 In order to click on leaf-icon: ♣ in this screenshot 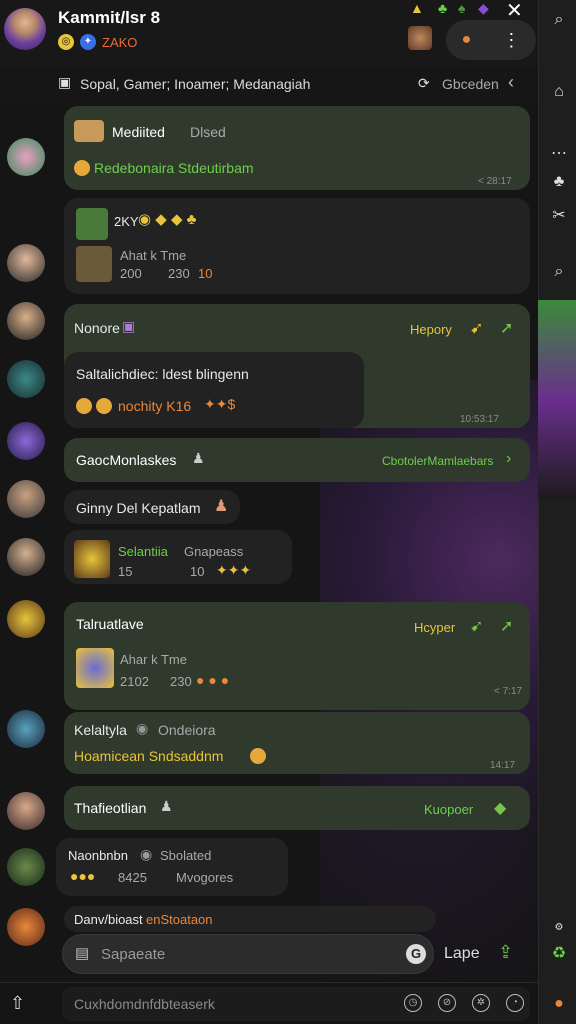, I will do `click(559, 182)`.